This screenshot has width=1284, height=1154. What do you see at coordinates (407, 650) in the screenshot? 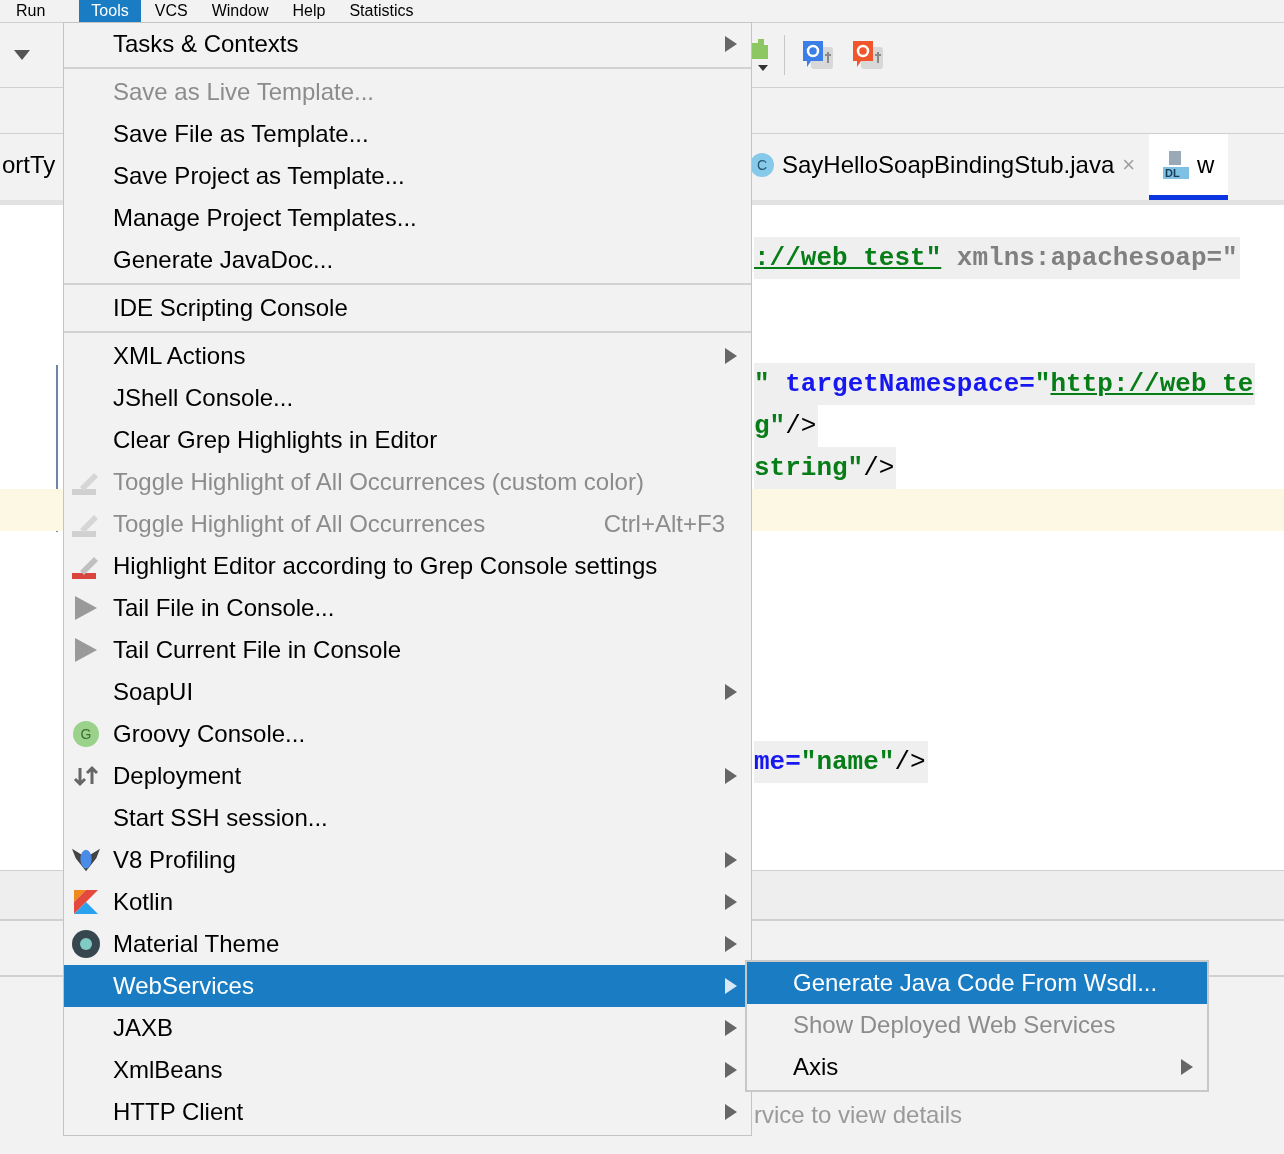
I see `menu-item: Tail Current File in Console` at bounding box center [407, 650].